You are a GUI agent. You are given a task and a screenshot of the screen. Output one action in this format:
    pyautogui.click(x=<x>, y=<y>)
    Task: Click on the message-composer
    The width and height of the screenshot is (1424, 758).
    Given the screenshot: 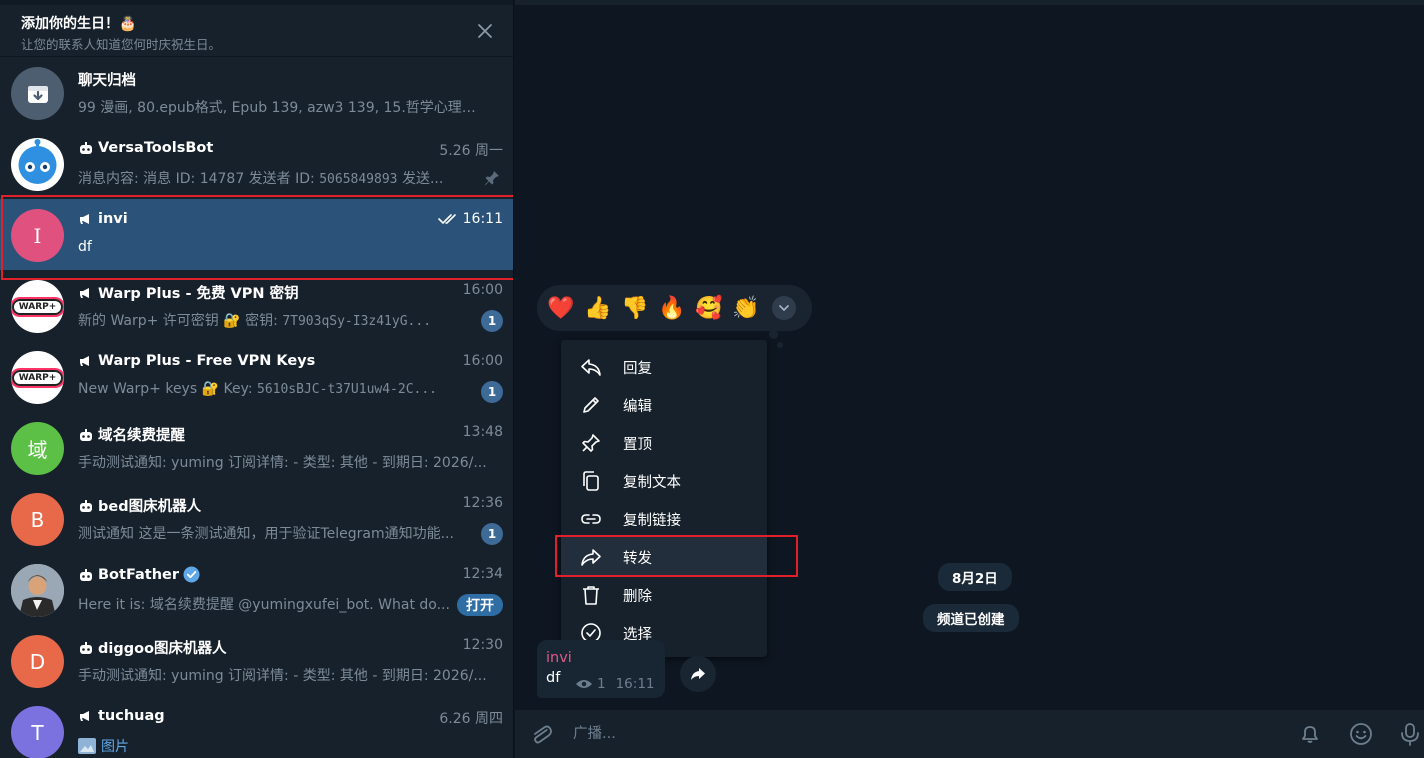 What is the action you would take?
    pyautogui.click(x=969, y=734)
    